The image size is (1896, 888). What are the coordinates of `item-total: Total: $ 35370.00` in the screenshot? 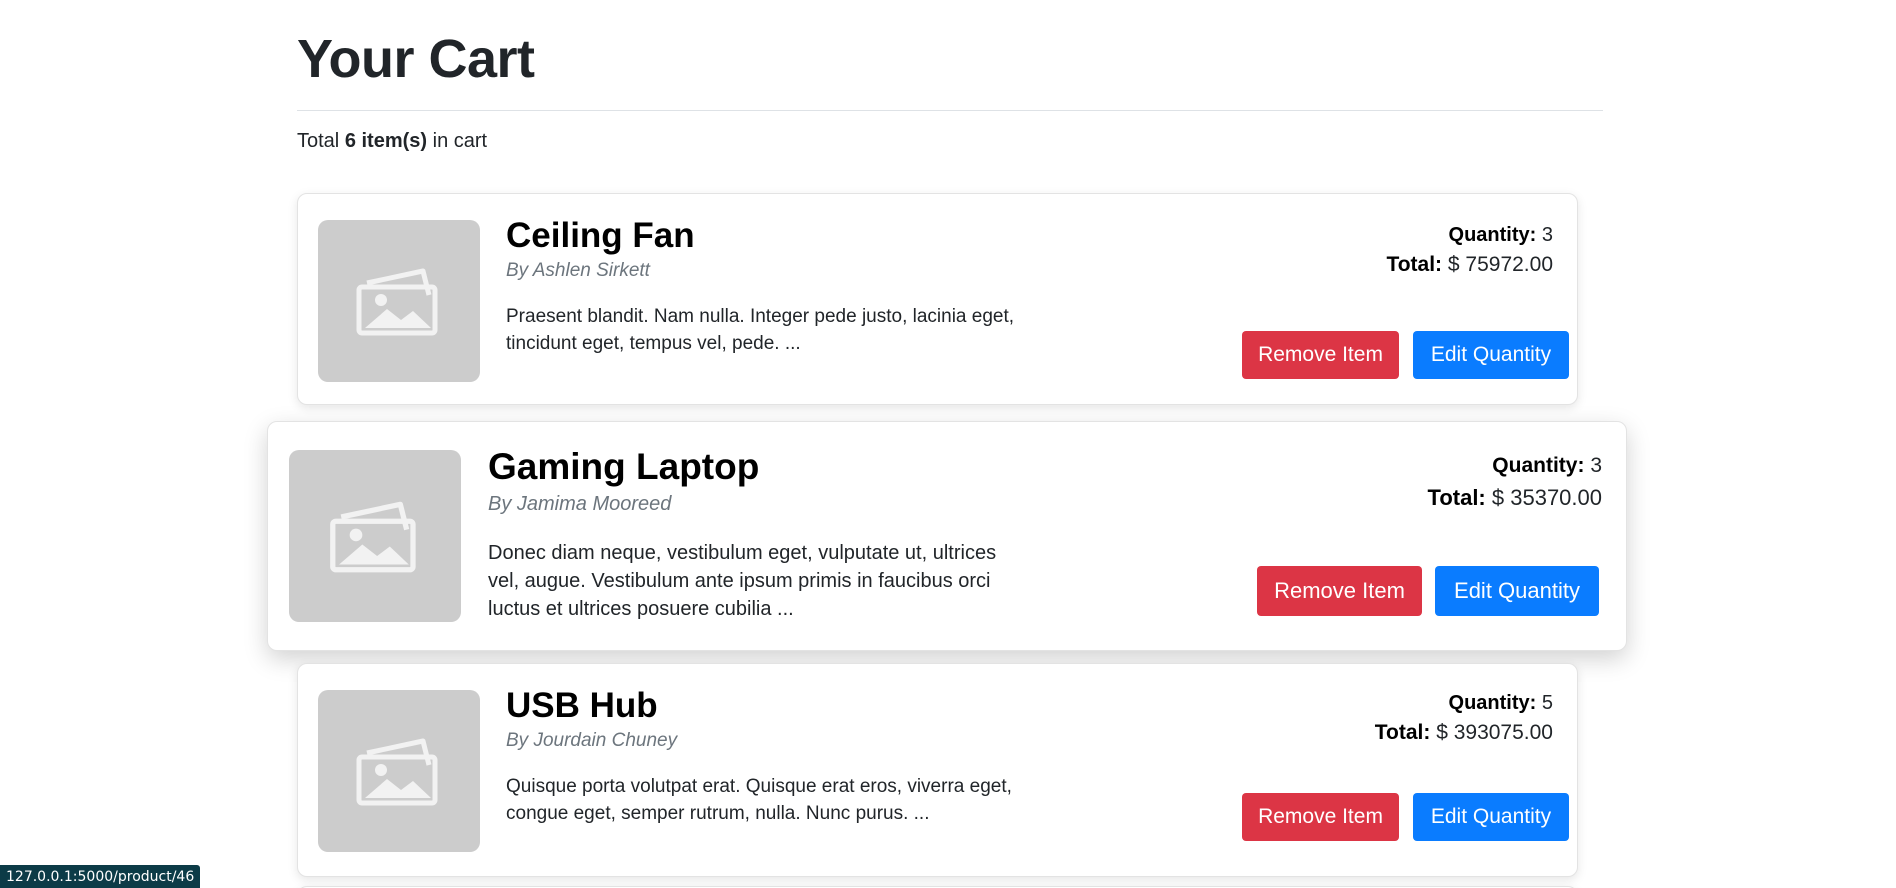 It's located at (1515, 498).